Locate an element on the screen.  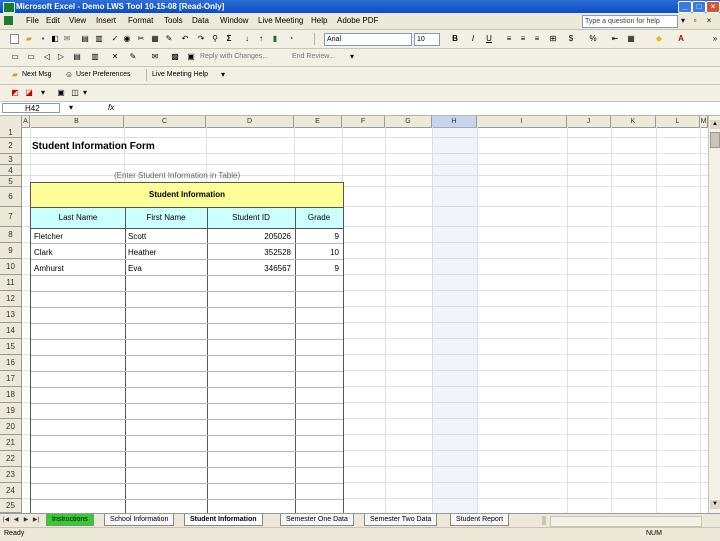
row-header: 22 is located at coordinates (11, 459).